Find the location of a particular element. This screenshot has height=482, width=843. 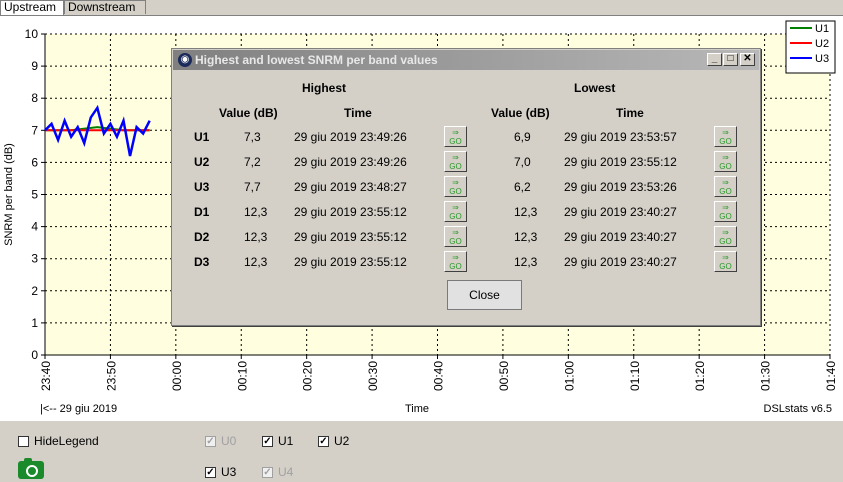

y-tick-label: 5 is located at coordinates (34, 195).